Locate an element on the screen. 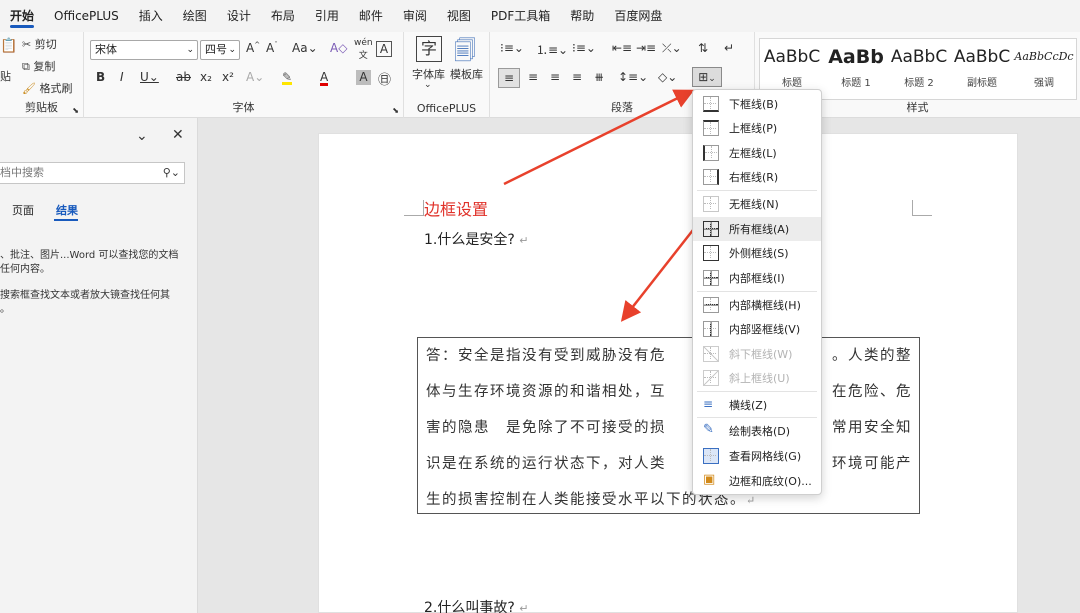 The height and width of the screenshot is (613, 1080). bottom-border-icon is located at coordinates (711, 104).